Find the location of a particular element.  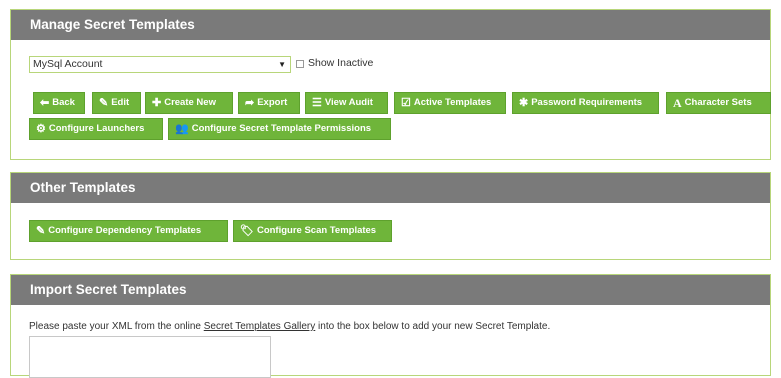

view-audit-label: View Audit is located at coordinates (348, 102).